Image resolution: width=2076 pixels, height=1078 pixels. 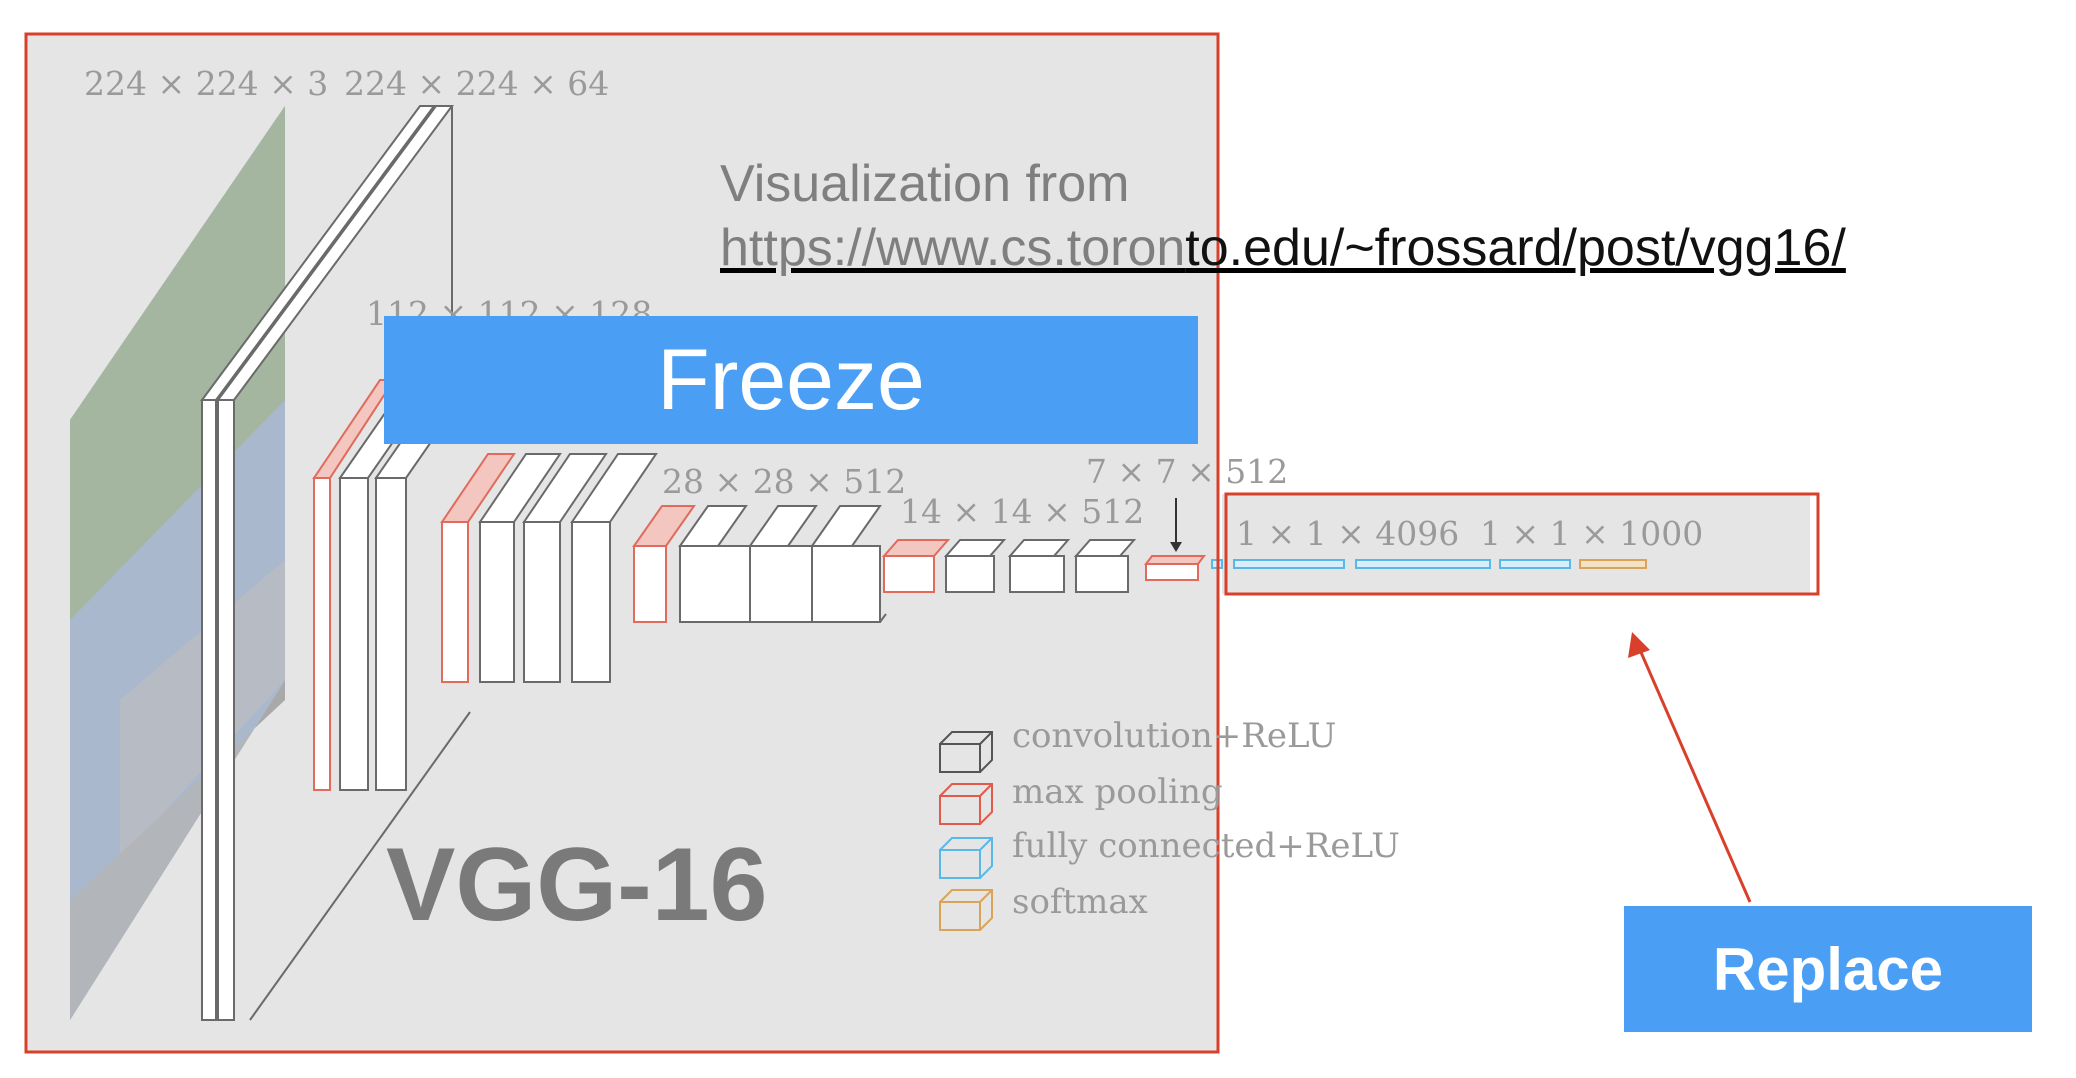 I want to click on legend-label-fc: fully connected+ReLU, so click(x=1206, y=846).